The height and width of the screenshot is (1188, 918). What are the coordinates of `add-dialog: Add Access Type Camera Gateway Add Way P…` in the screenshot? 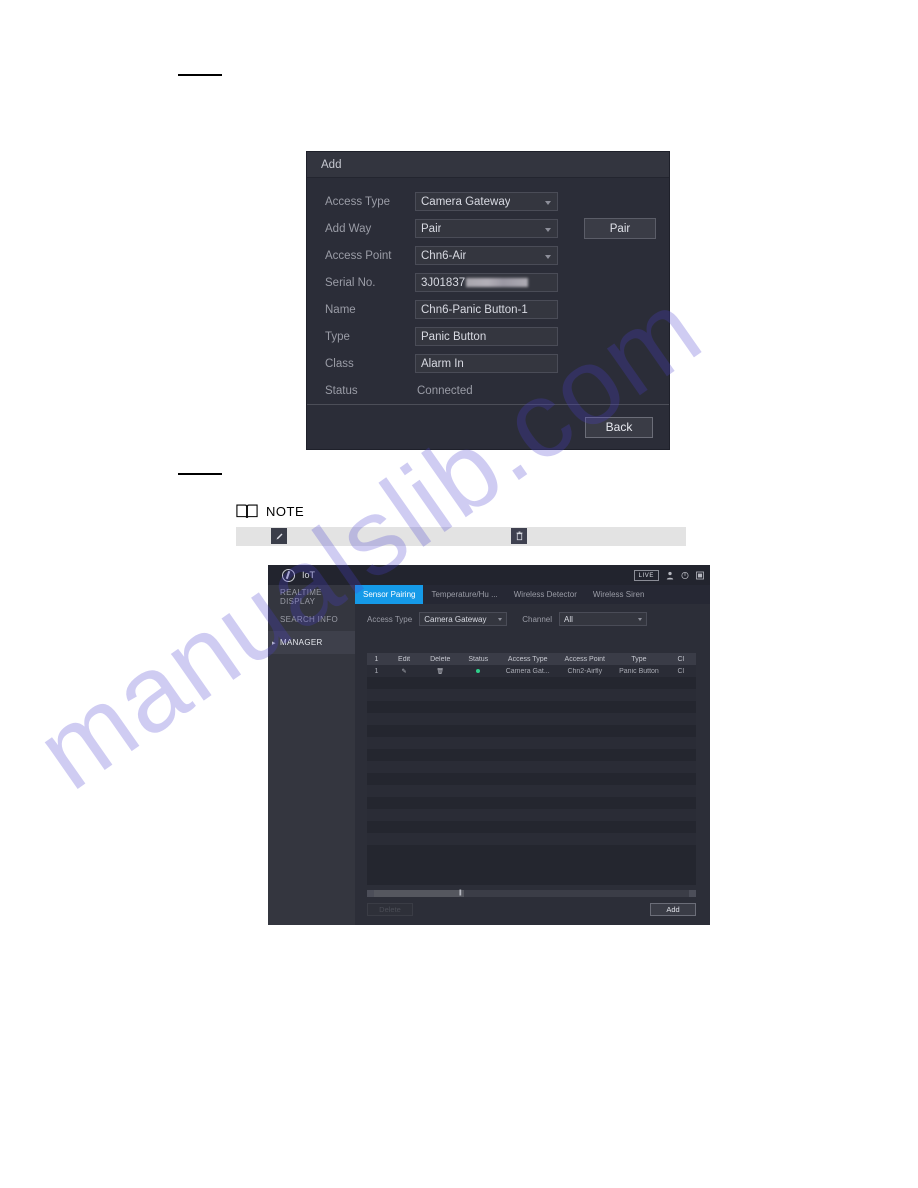 It's located at (488, 300).